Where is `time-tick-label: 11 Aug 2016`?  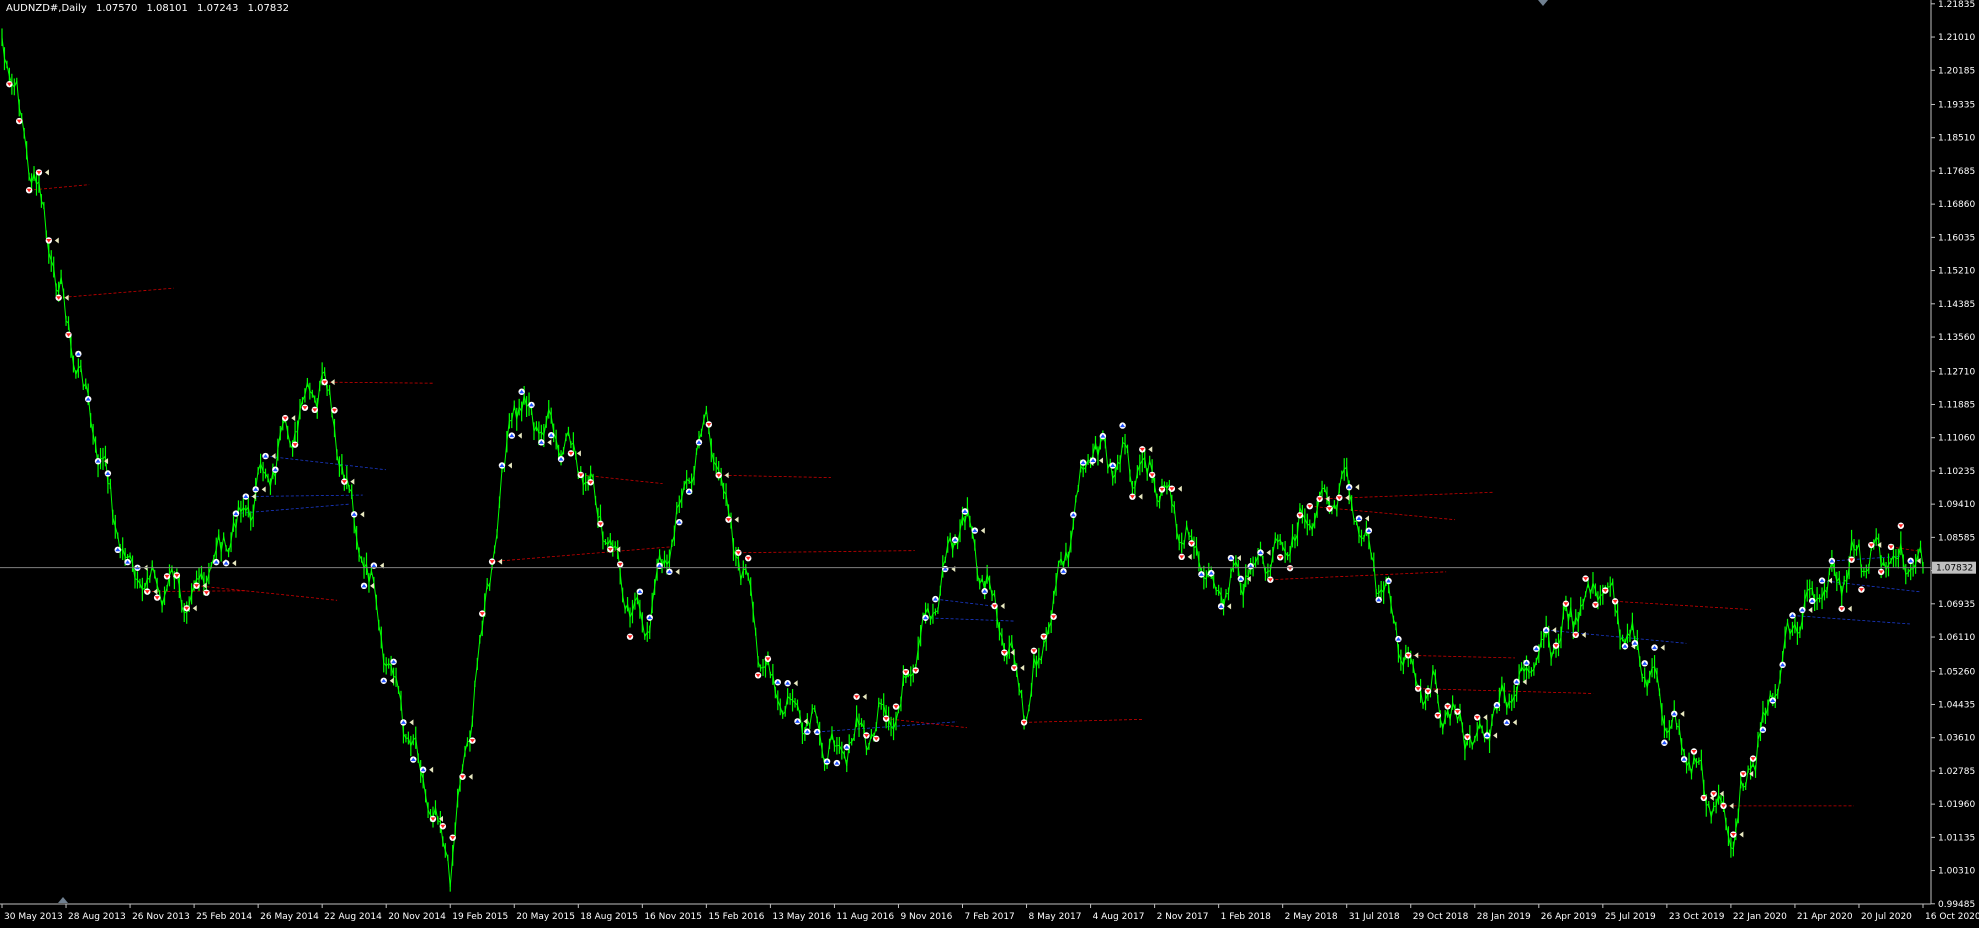 time-tick-label: 11 Aug 2016 is located at coordinates (865, 917).